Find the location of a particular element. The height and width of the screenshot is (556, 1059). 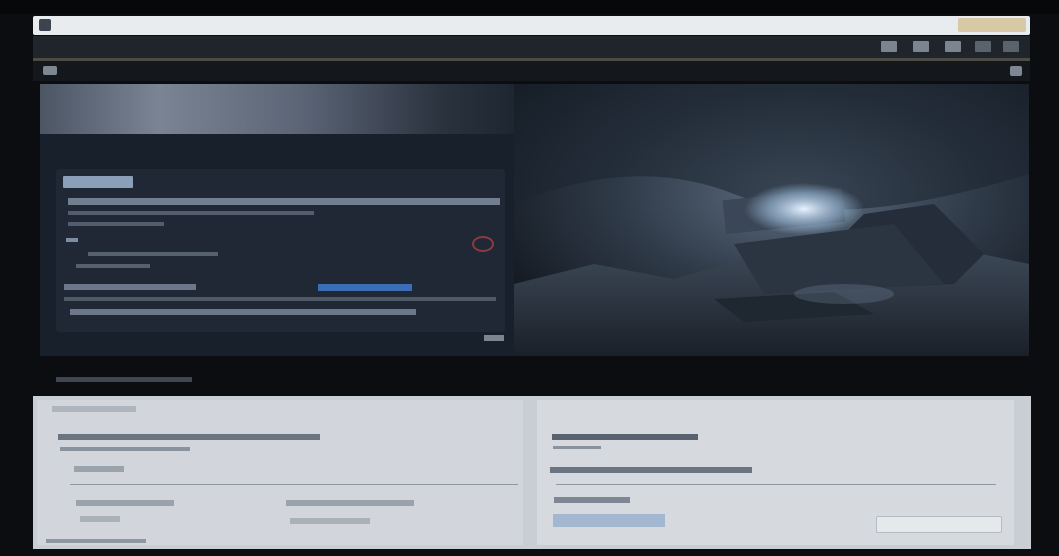

panel-icon is located at coordinates (1016, 71).